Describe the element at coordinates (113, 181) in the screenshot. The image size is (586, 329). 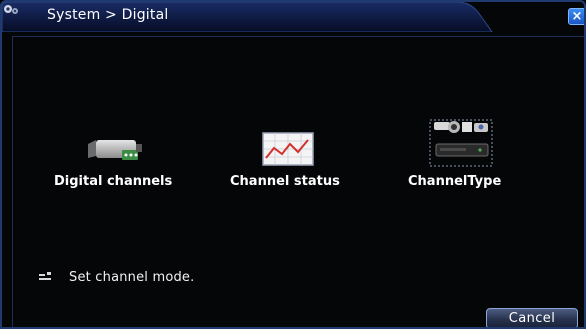
I see `digital-channels-label: Digital channels` at that location.